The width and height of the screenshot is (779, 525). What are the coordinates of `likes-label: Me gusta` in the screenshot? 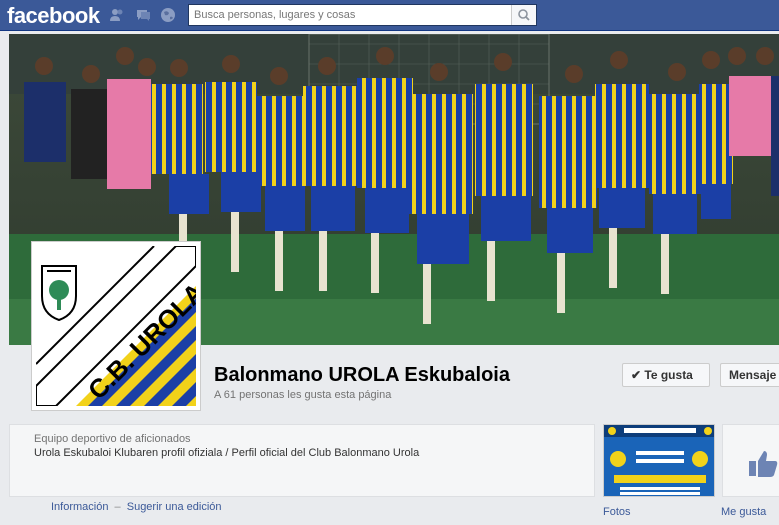 It's located at (743, 512).